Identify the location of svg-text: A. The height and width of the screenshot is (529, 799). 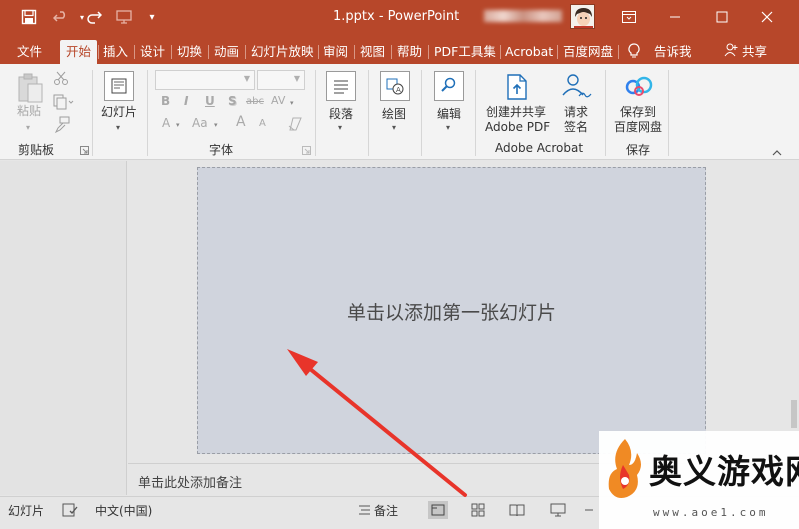
(398, 90).